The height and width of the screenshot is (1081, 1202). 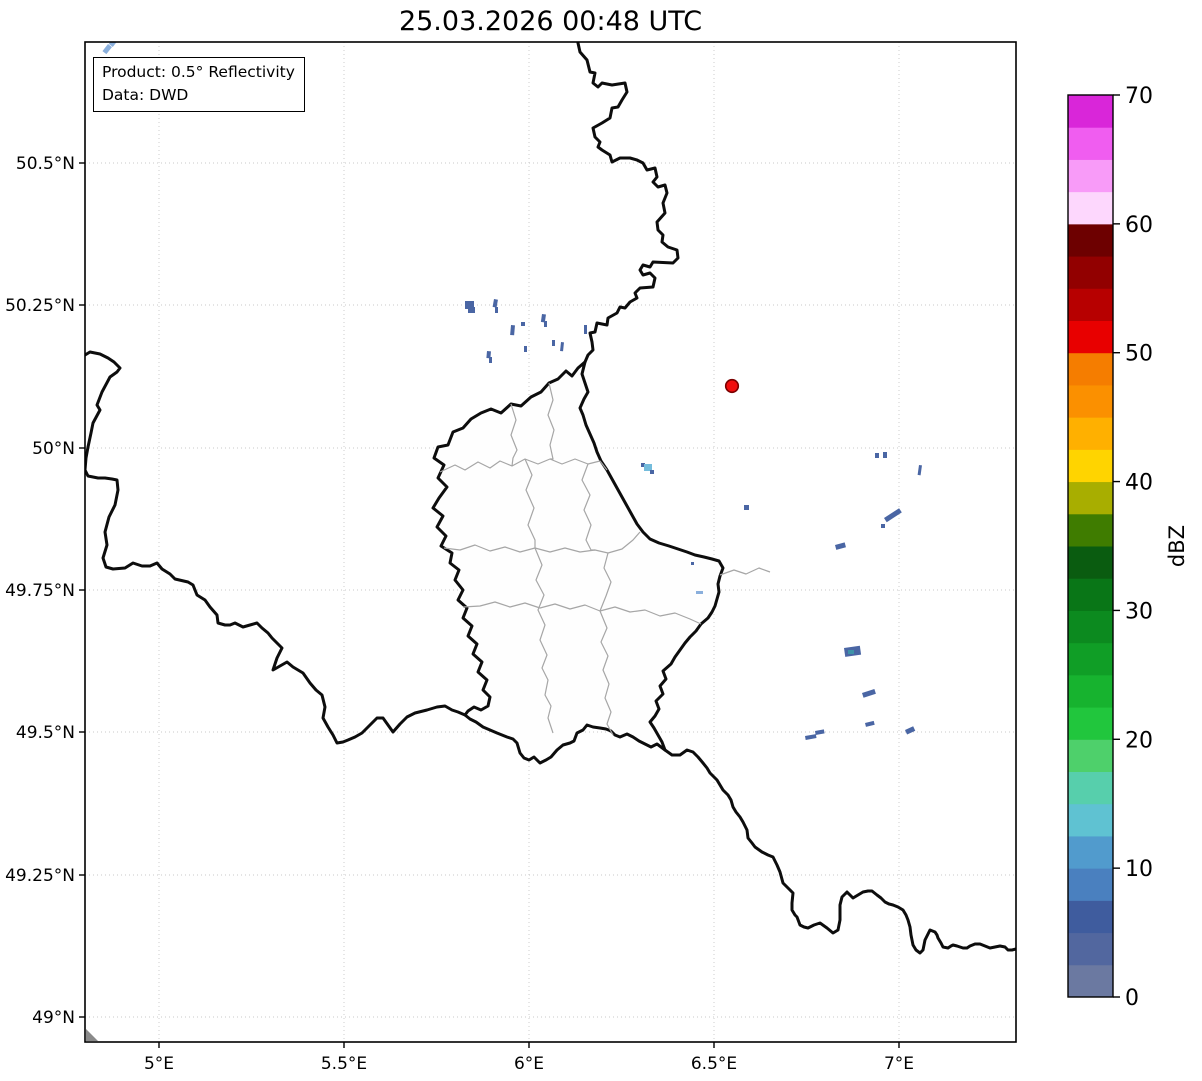 What do you see at coordinates (1139, 96) in the screenshot?
I see `colorbar-tick-label: 70` at bounding box center [1139, 96].